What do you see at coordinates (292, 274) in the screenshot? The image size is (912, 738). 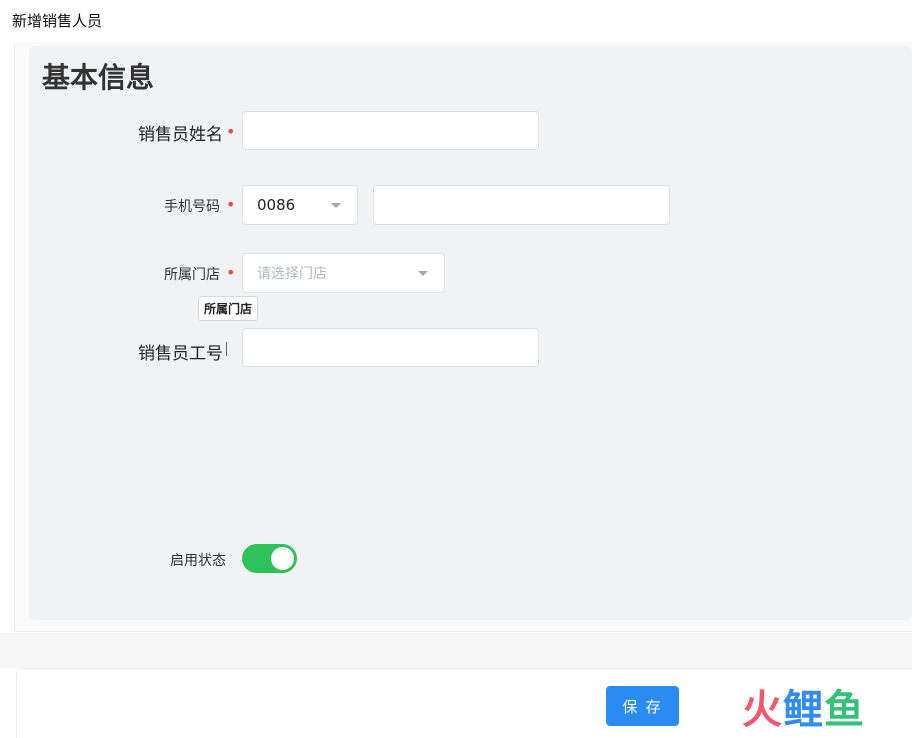 I see `store-placeholder: 请选择门店` at bounding box center [292, 274].